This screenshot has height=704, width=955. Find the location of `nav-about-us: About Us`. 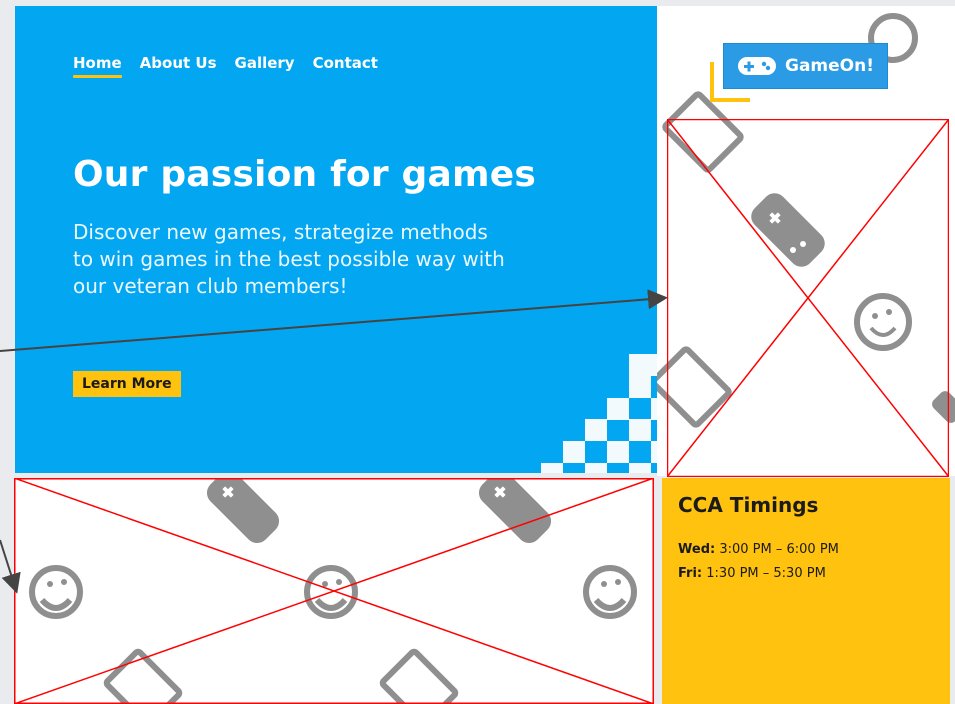

nav-about-us: About Us is located at coordinates (178, 63).